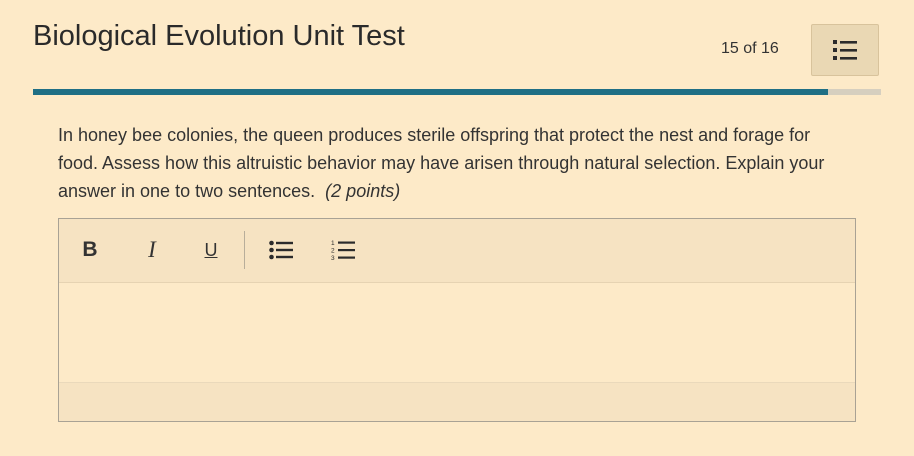 The width and height of the screenshot is (914, 456). I want to click on question-counter: 15 of 16, so click(750, 48).